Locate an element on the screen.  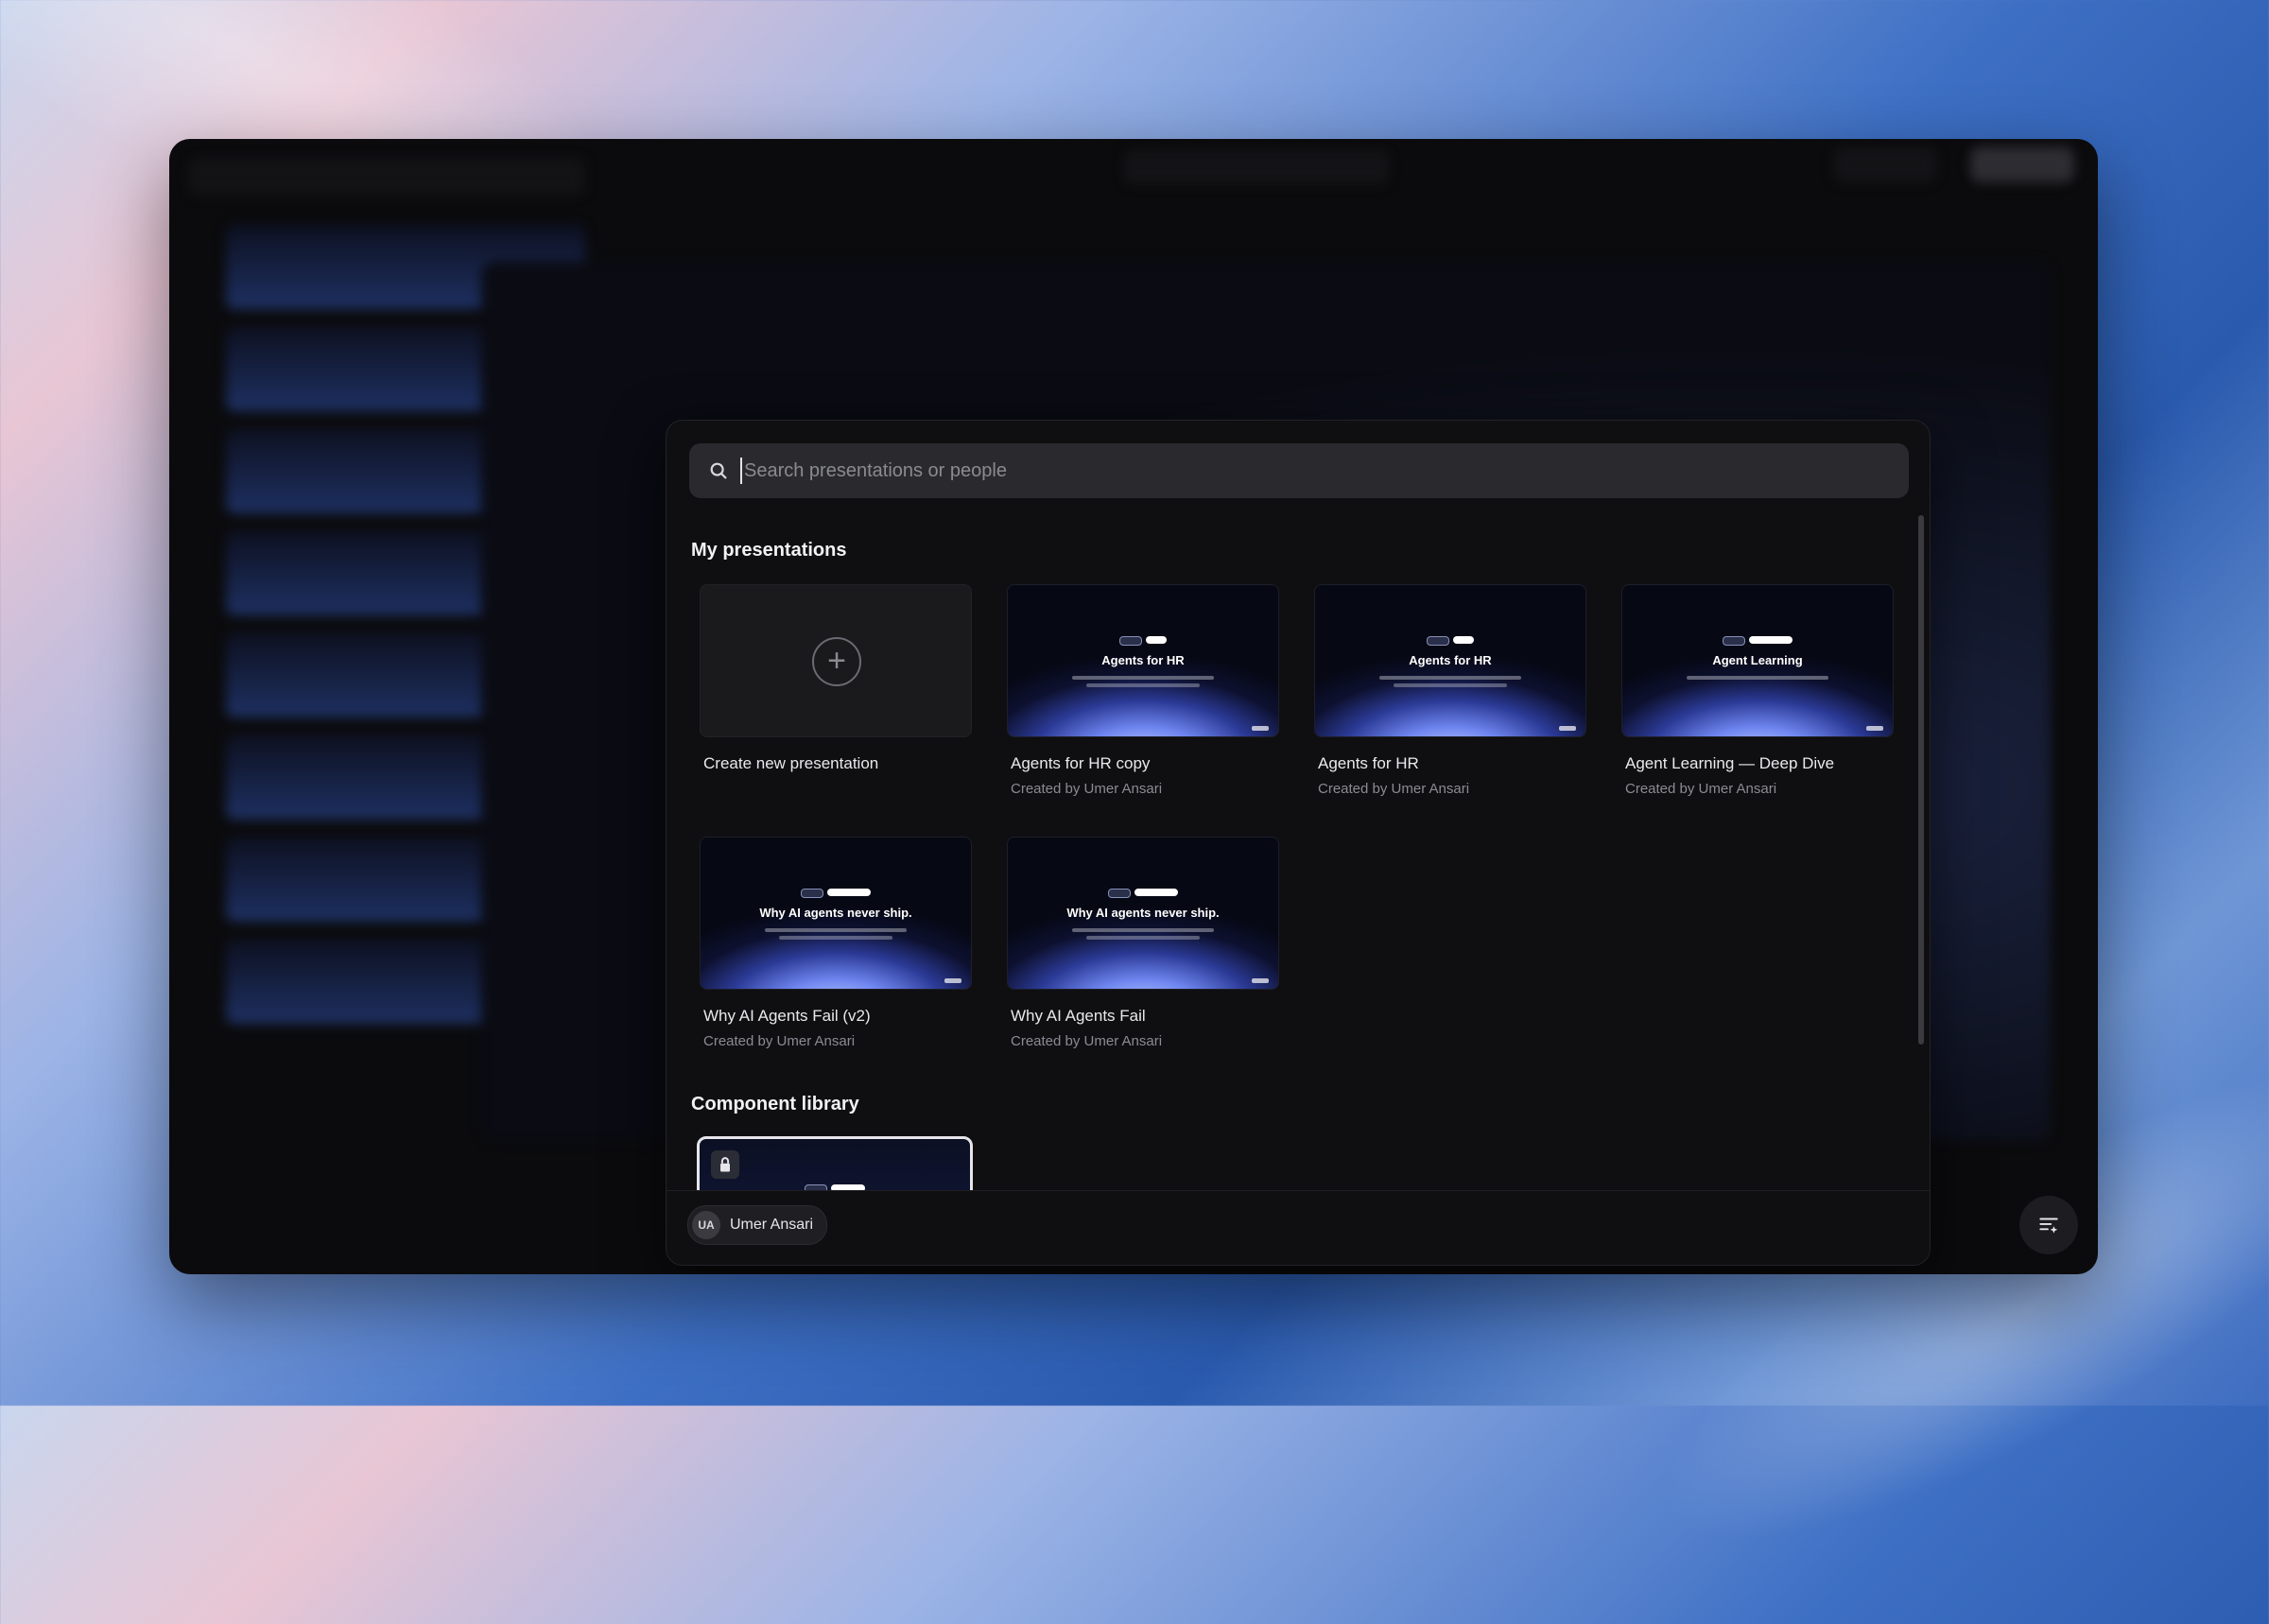
search-input is located at coordinates (1324, 471).